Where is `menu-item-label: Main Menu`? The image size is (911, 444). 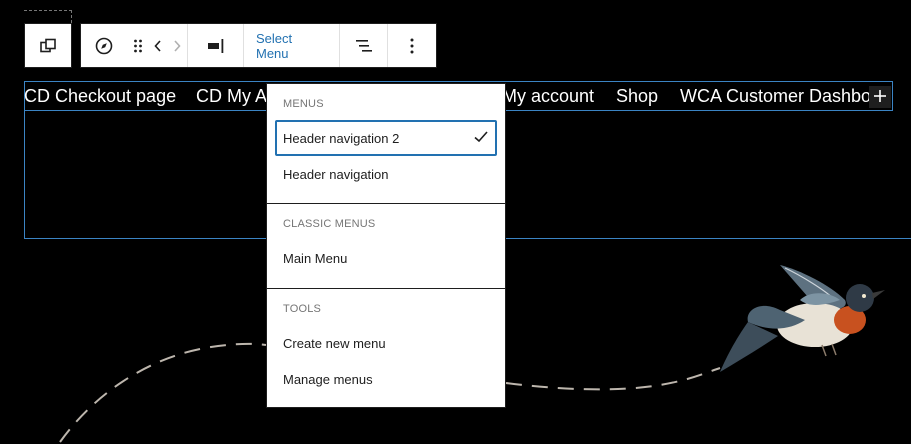 menu-item-label: Main Menu is located at coordinates (315, 258).